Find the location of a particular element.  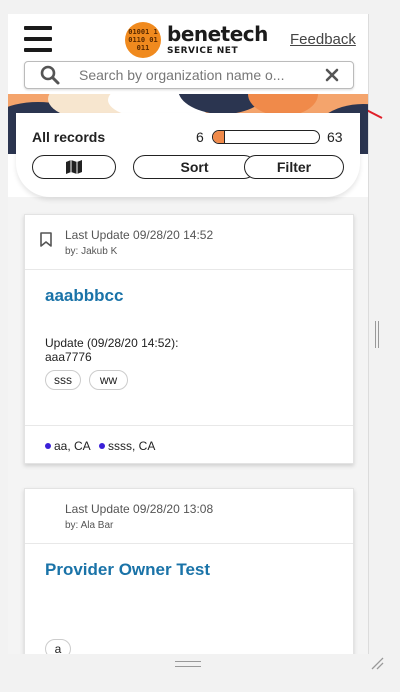

map-icon is located at coordinates (74, 167).